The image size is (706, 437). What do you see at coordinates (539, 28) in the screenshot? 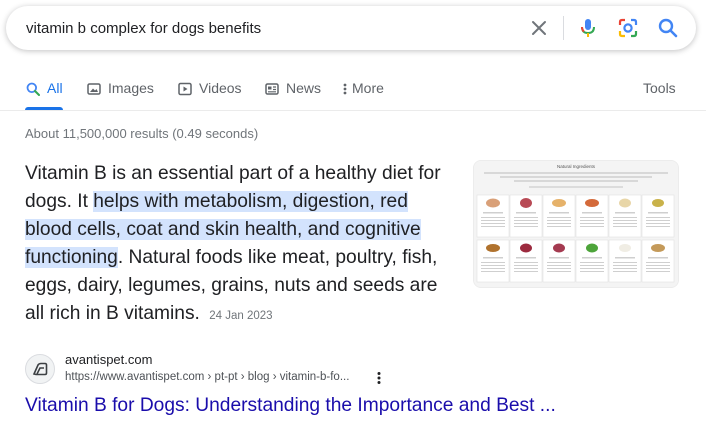
I see `close-icon` at bounding box center [539, 28].